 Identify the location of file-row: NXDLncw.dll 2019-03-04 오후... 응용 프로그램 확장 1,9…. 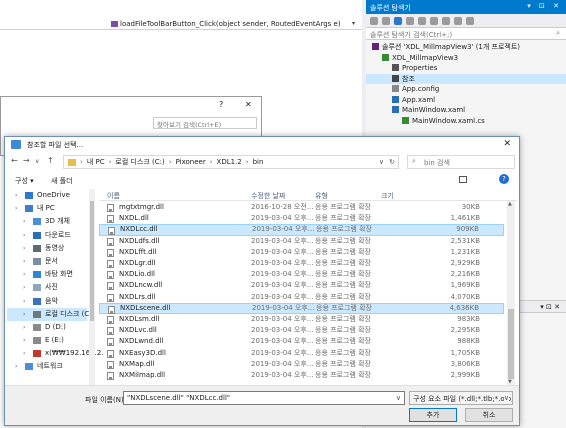
(301, 285).